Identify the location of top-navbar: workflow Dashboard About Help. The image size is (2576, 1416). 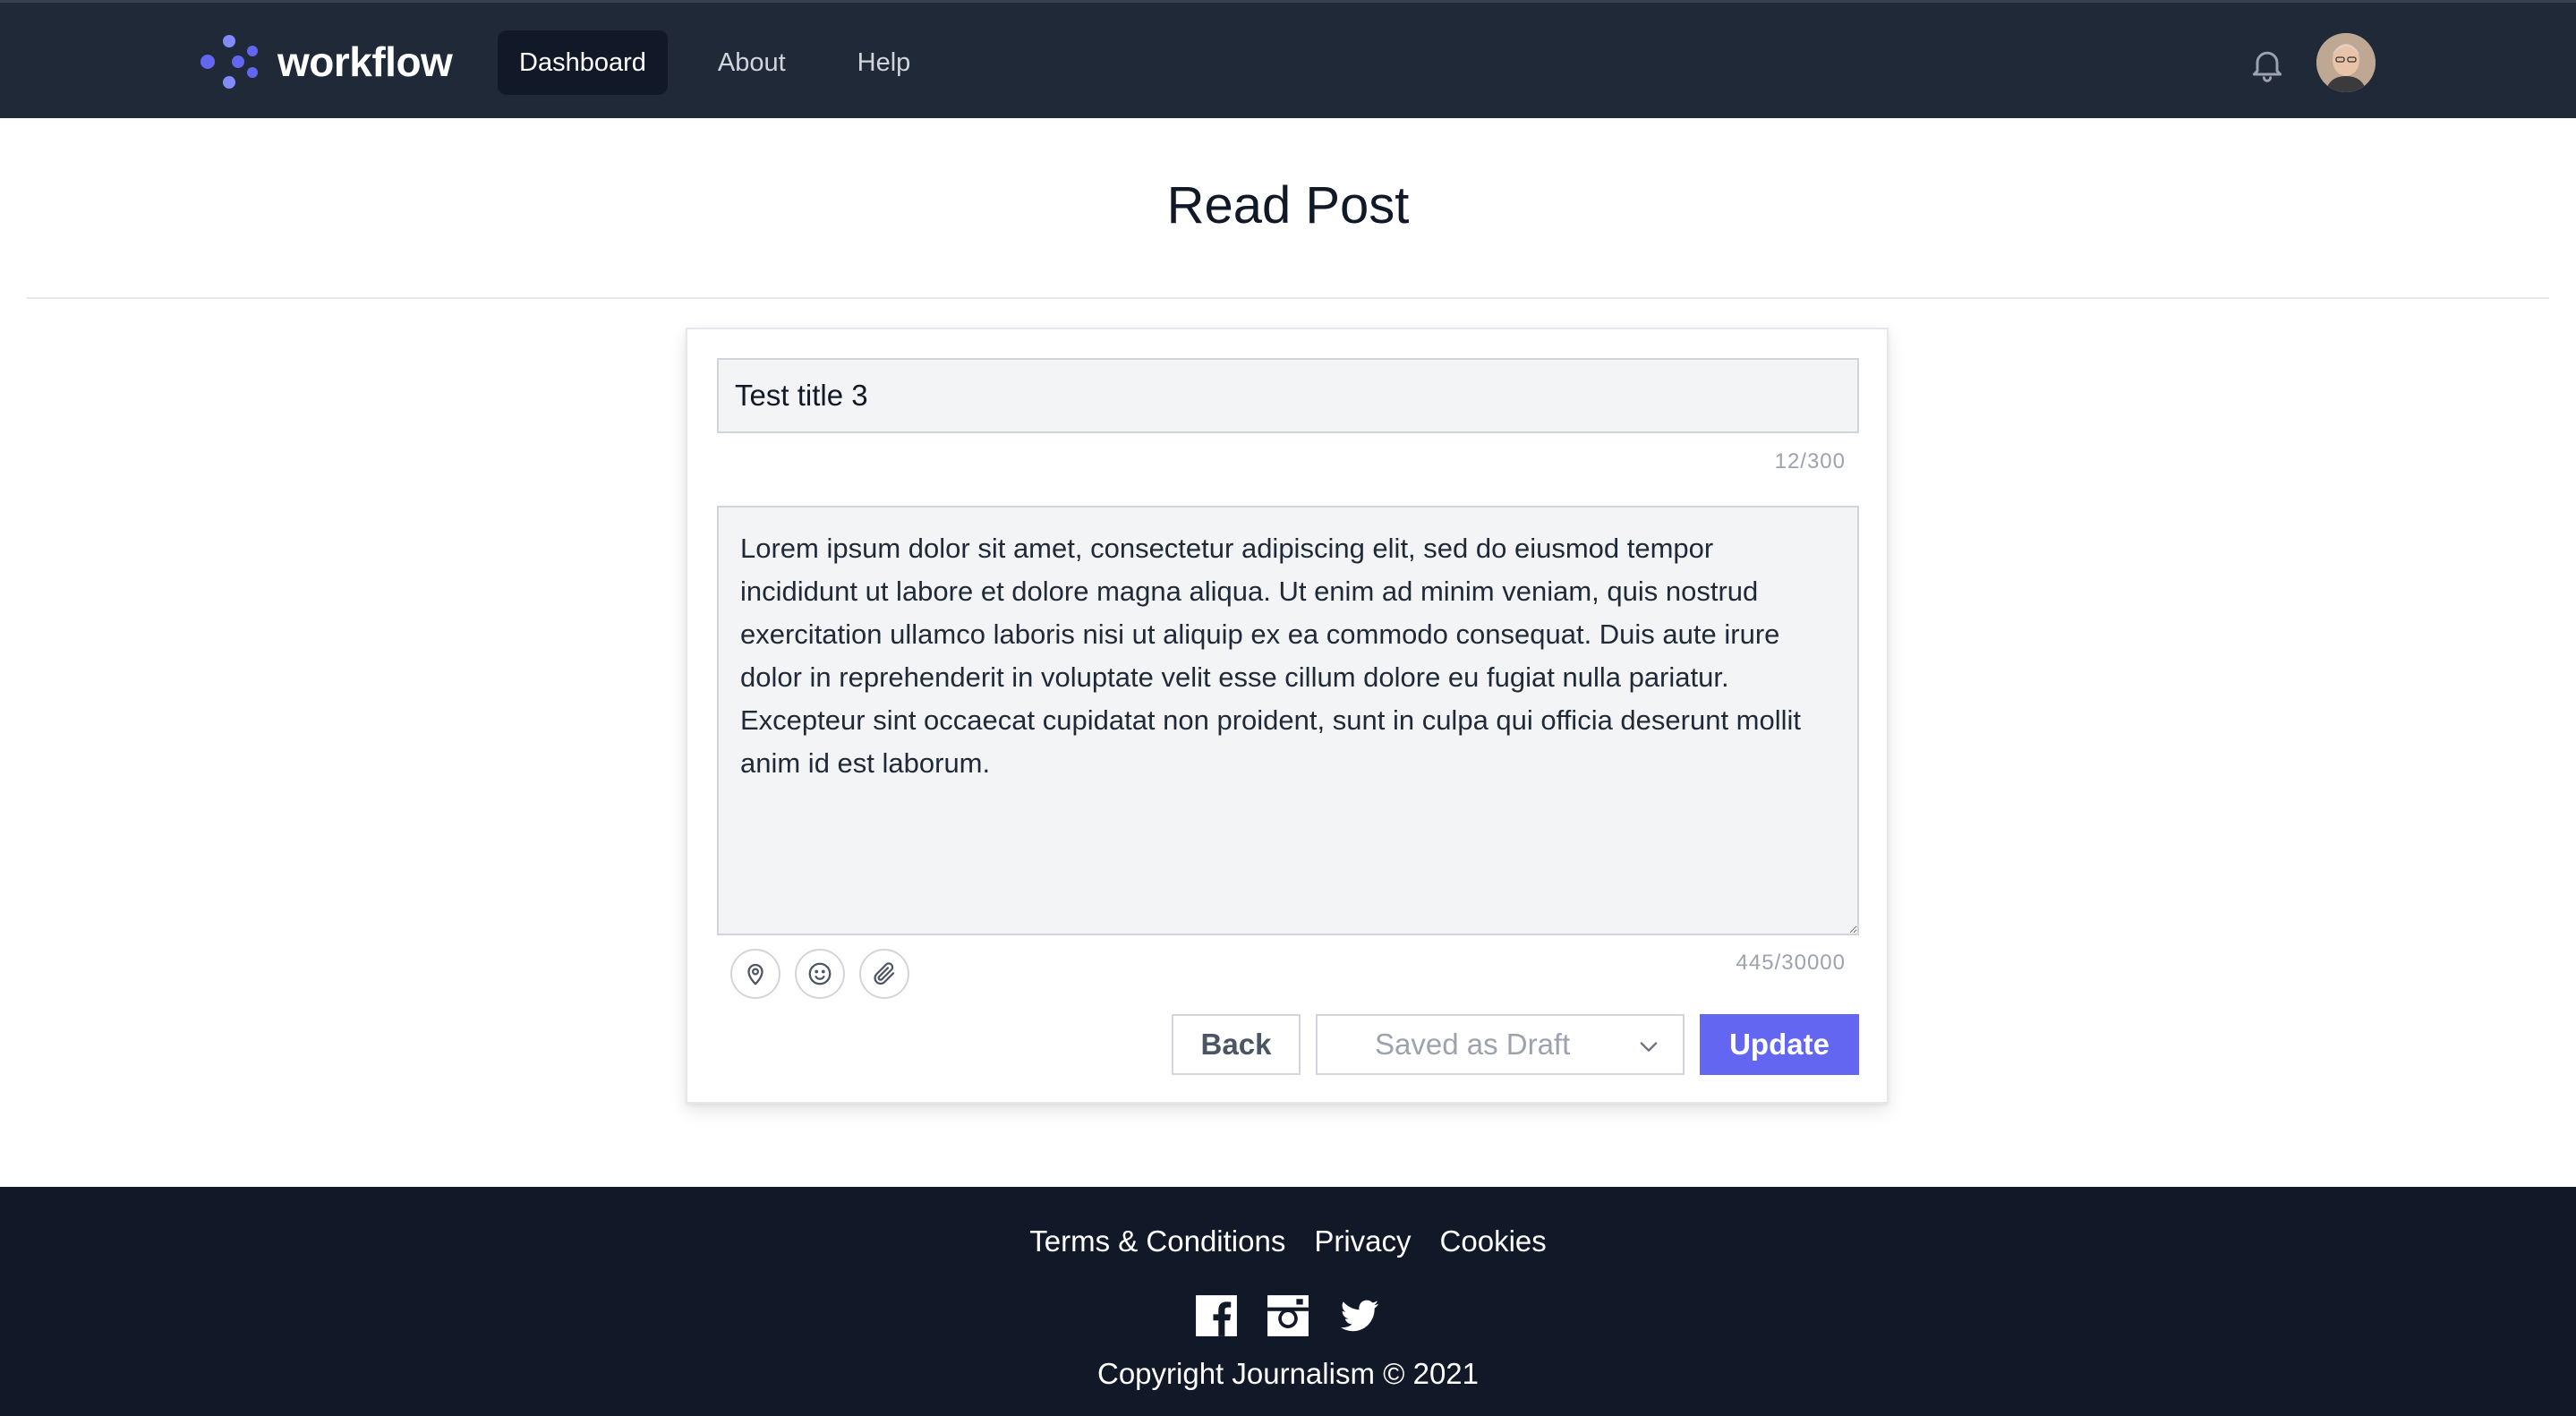
(1288, 59).